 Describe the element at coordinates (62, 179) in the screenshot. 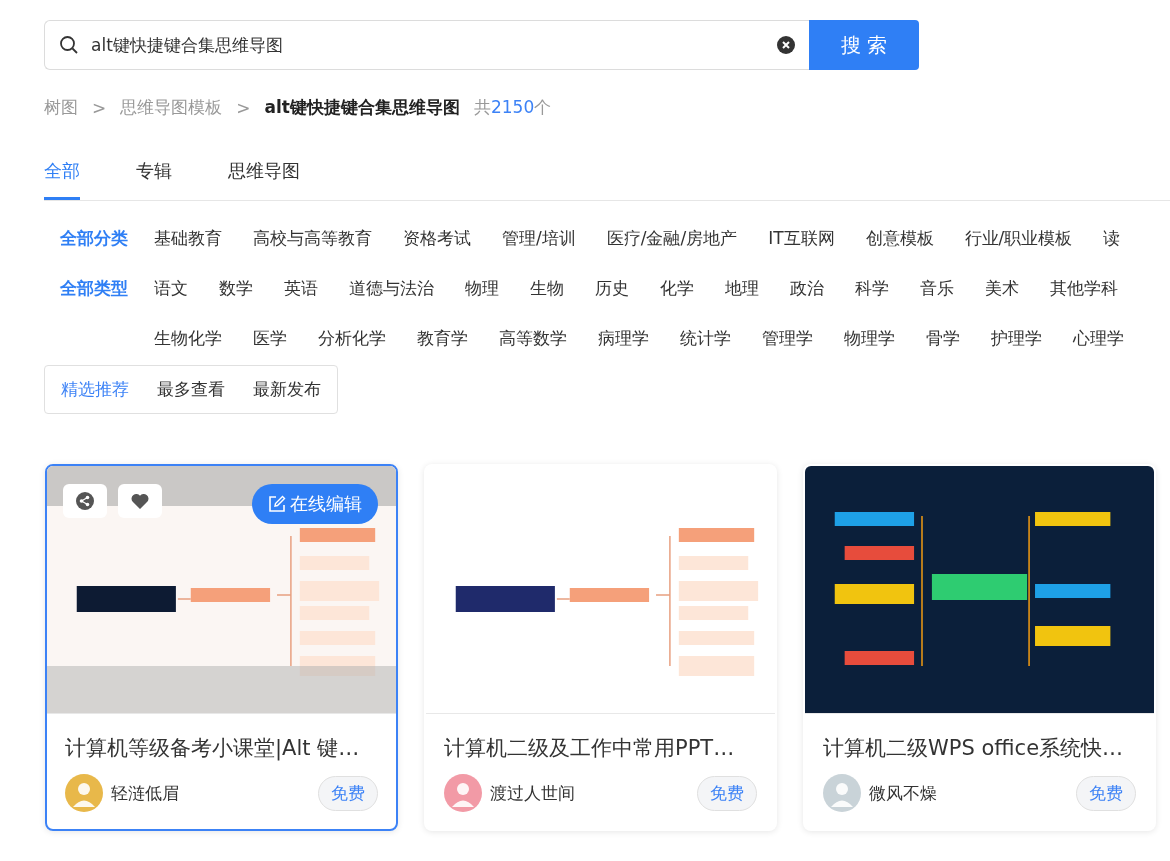

I see `tab: 全部` at that location.